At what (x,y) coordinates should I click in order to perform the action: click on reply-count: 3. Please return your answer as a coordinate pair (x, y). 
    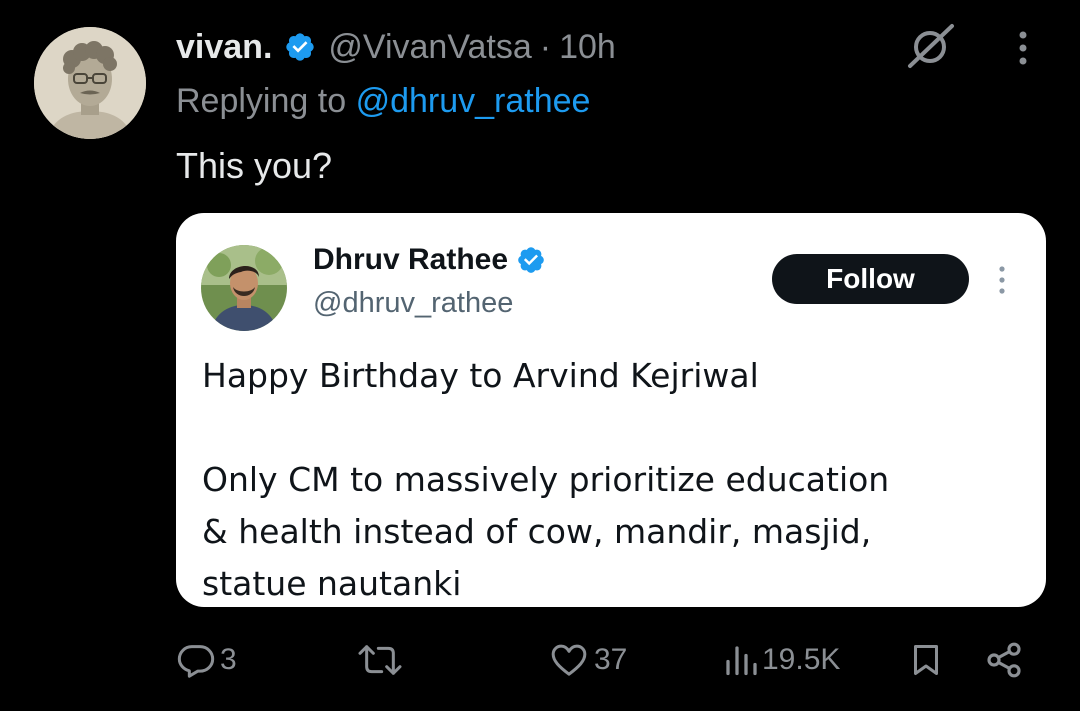
    Looking at the image, I should click on (228, 659).